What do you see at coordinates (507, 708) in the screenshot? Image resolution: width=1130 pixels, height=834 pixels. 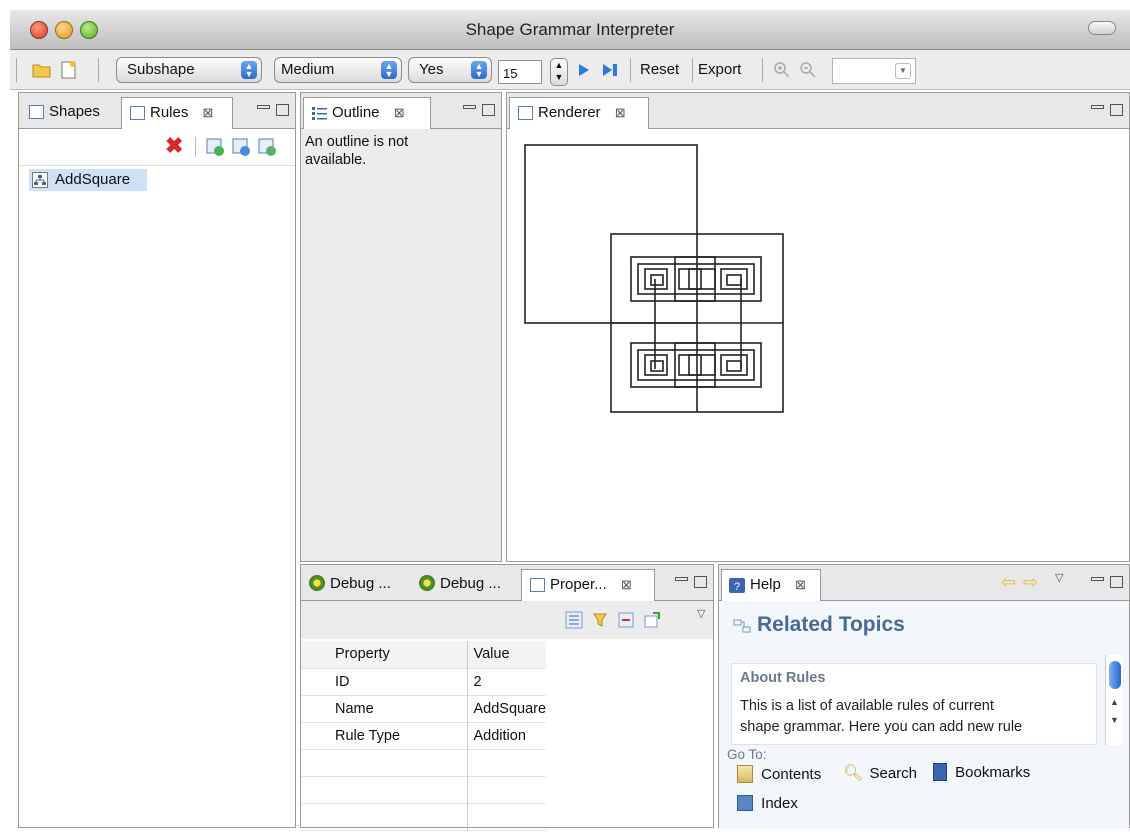 I see `property-value: AddSquare` at bounding box center [507, 708].